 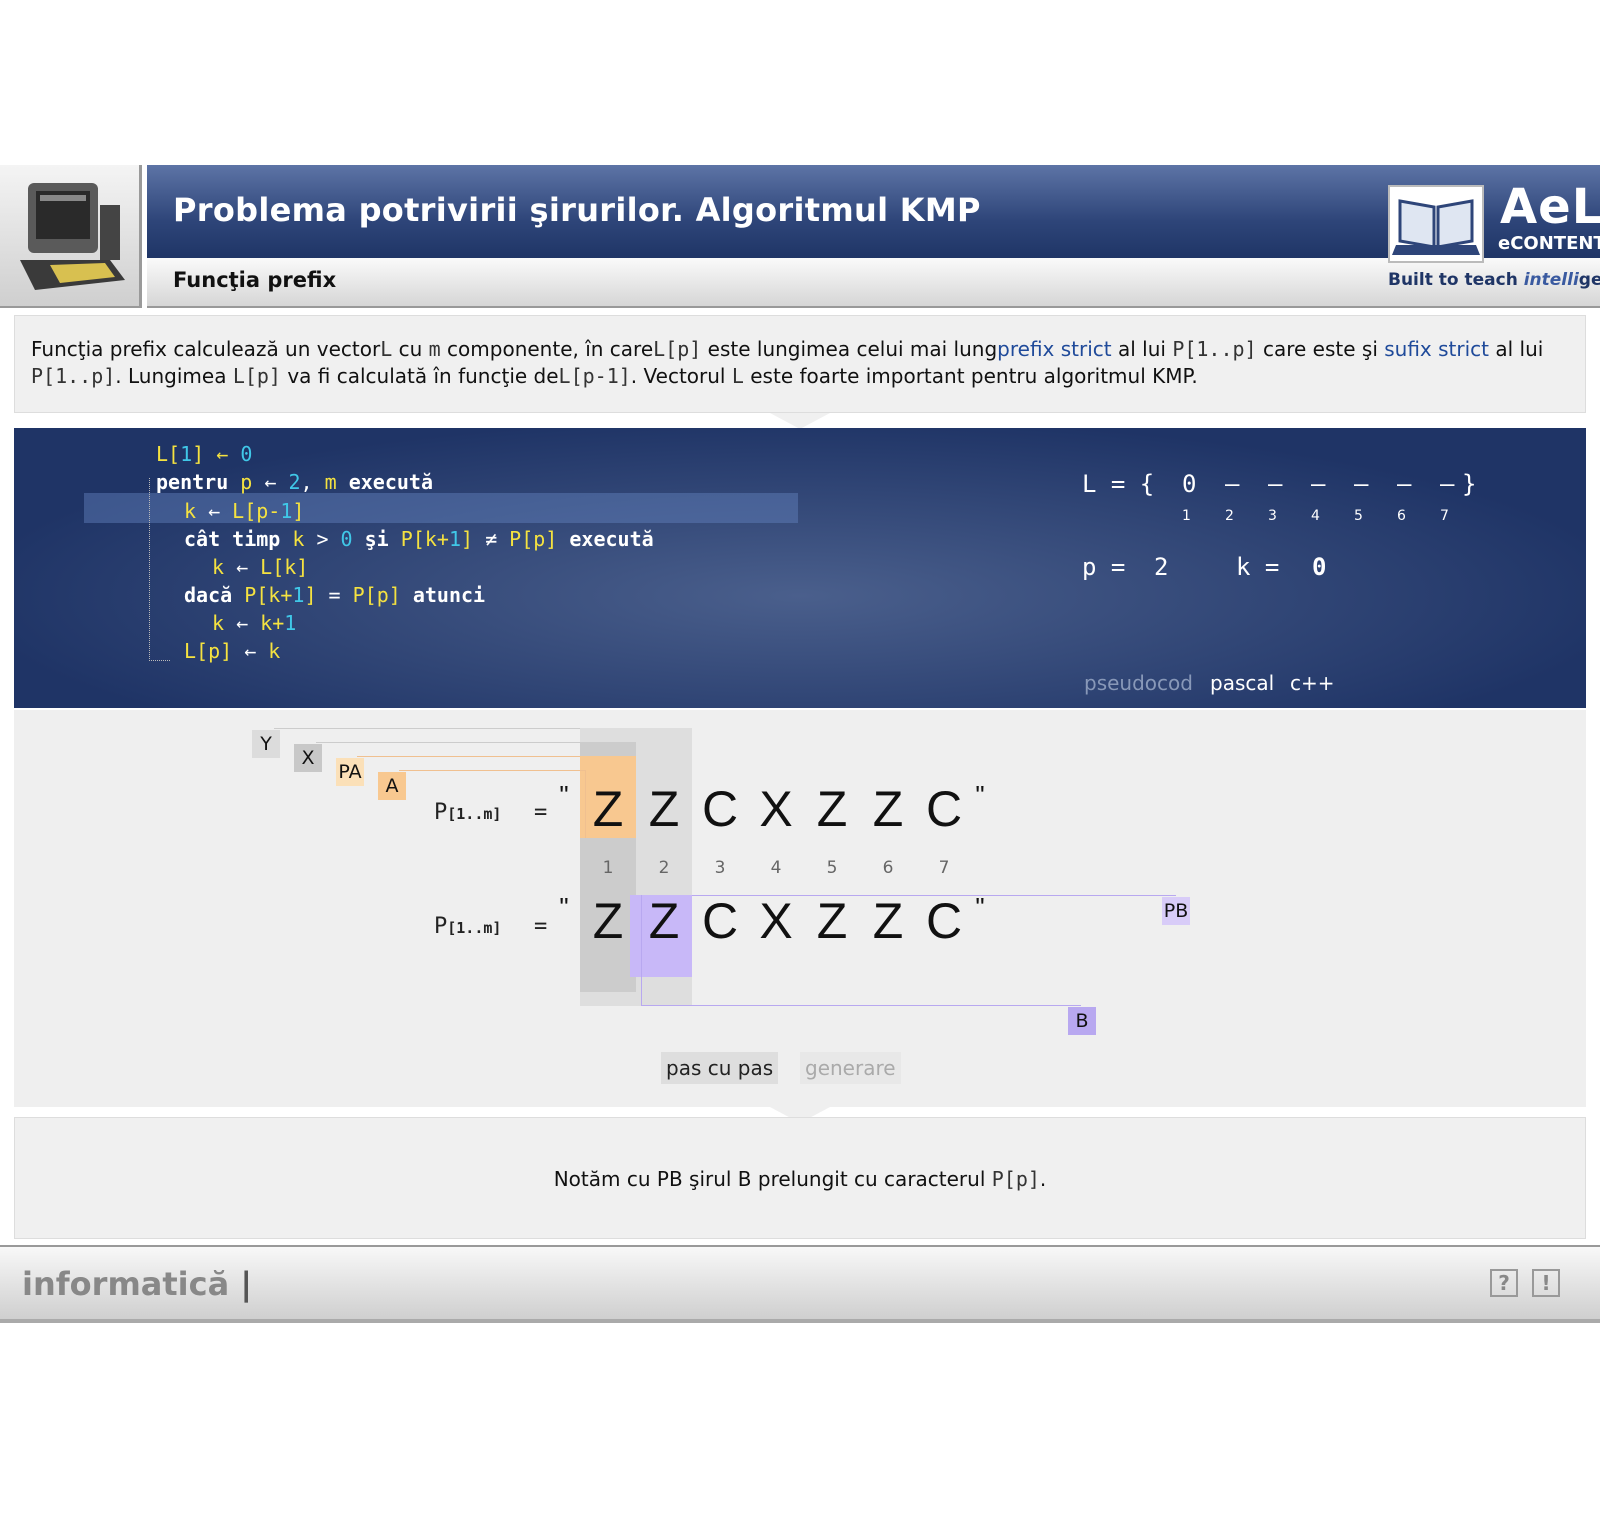 What do you see at coordinates (256, 511) in the screenshot?
I see `code-token: L[p-` at bounding box center [256, 511].